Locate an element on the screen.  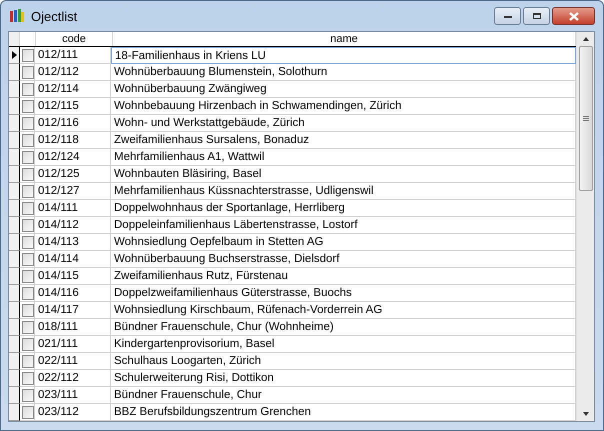
table-cell: Doppelzweifamilienhaus Güterstrasse, Buochs is located at coordinates (343, 293).